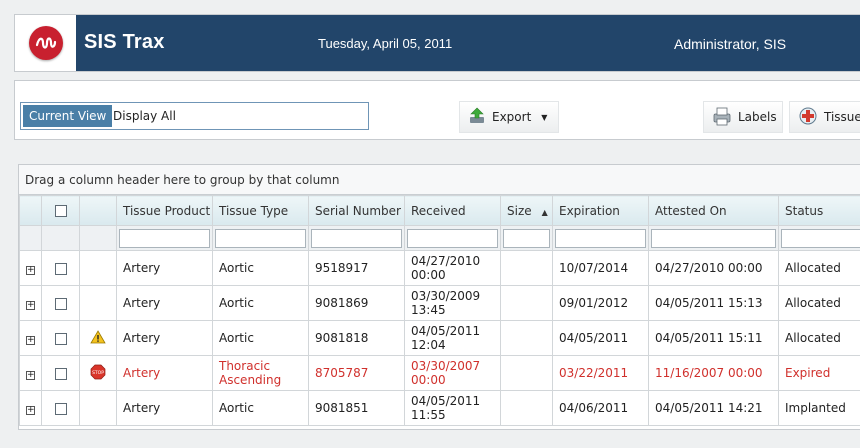 The image size is (860, 448). Describe the element at coordinates (600, 373) in the screenshot. I see `cell-expiration: 03/22/2011` at that location.